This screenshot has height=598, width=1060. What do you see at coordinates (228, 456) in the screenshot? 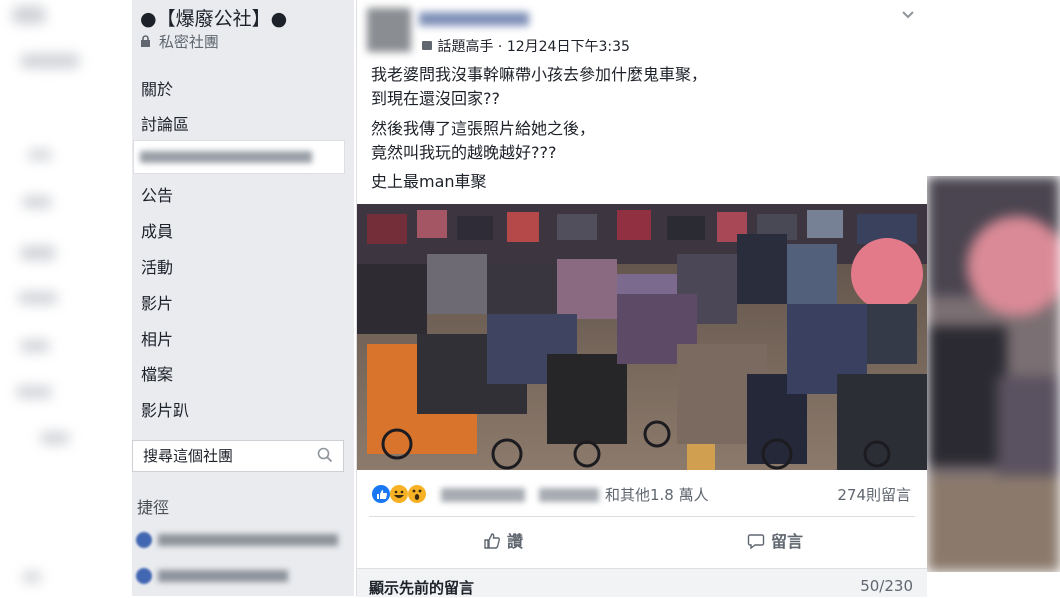
I see `group-search-input` at bounding box center [228, 456].